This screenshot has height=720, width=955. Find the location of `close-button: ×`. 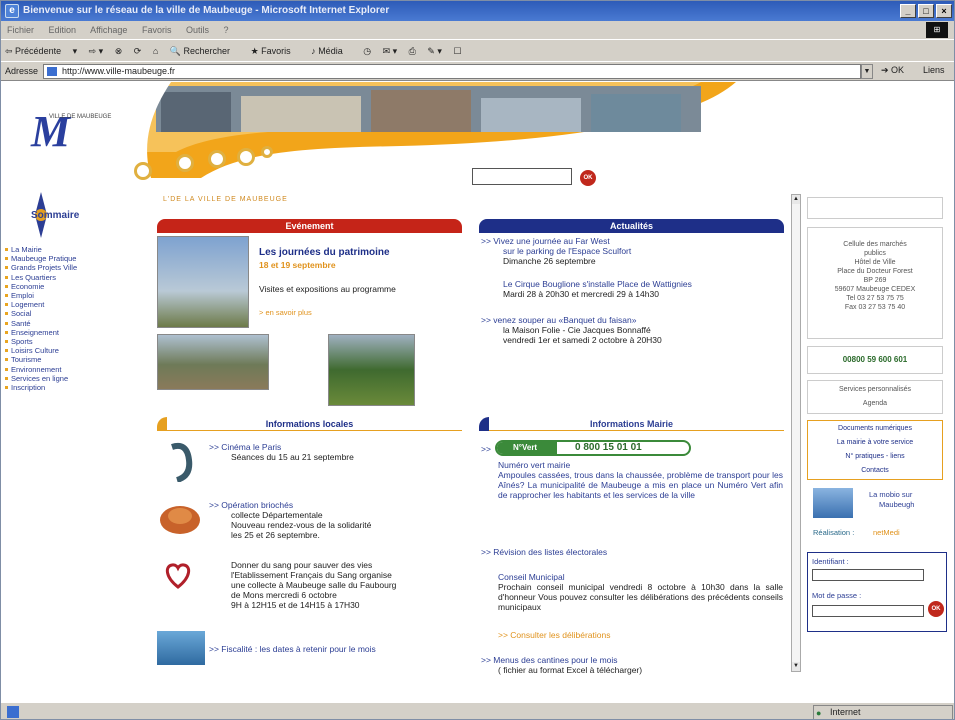

close-button: × is located at coordinates (944, 11).